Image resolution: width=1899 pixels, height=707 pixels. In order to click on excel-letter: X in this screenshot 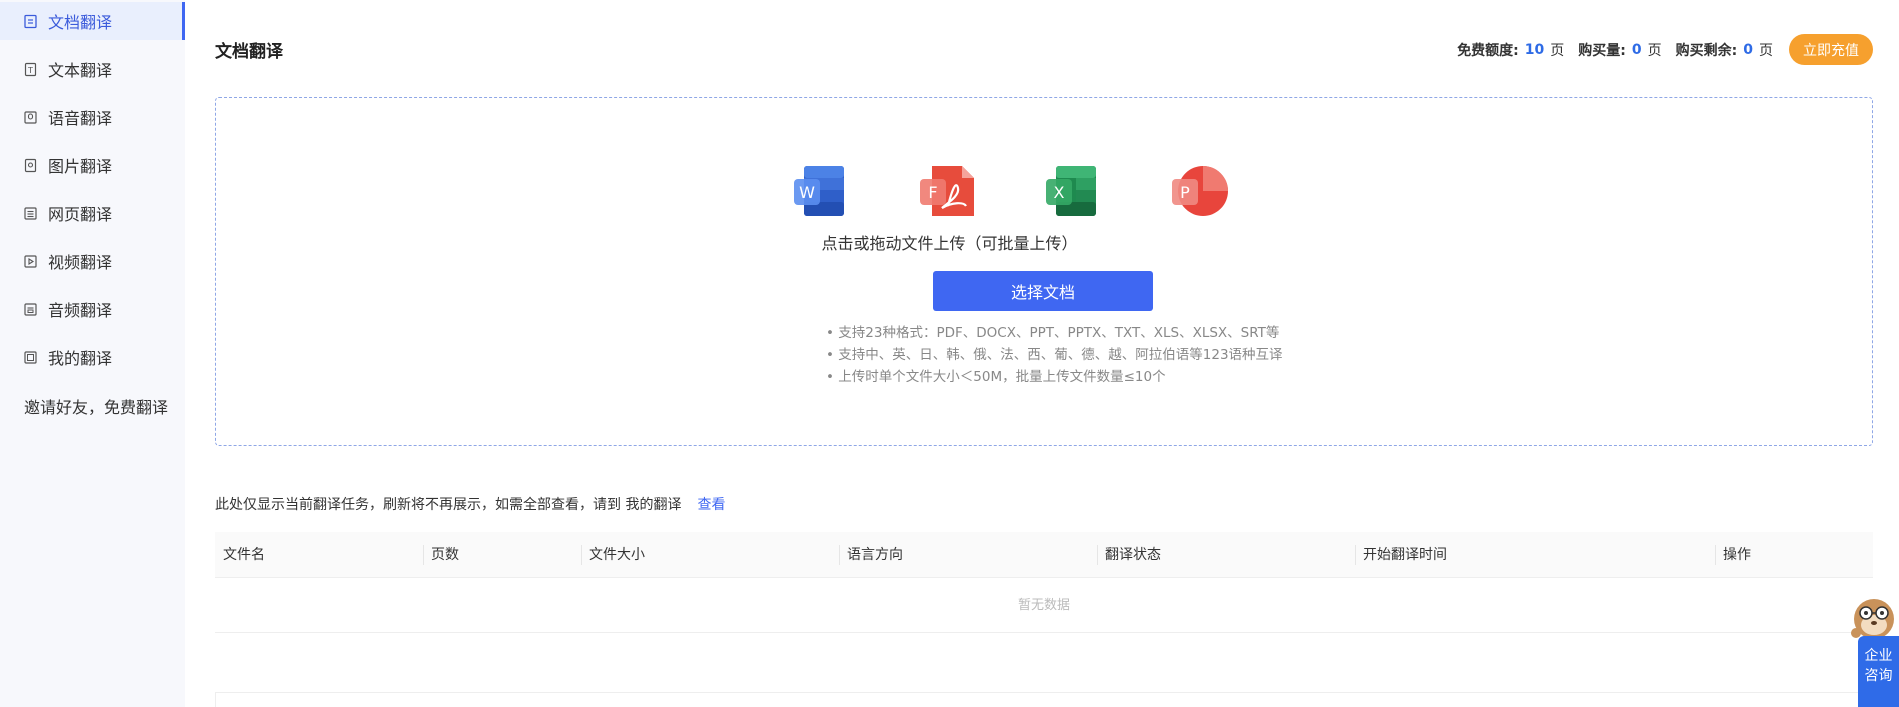, I will do `click(1059, 192)`.